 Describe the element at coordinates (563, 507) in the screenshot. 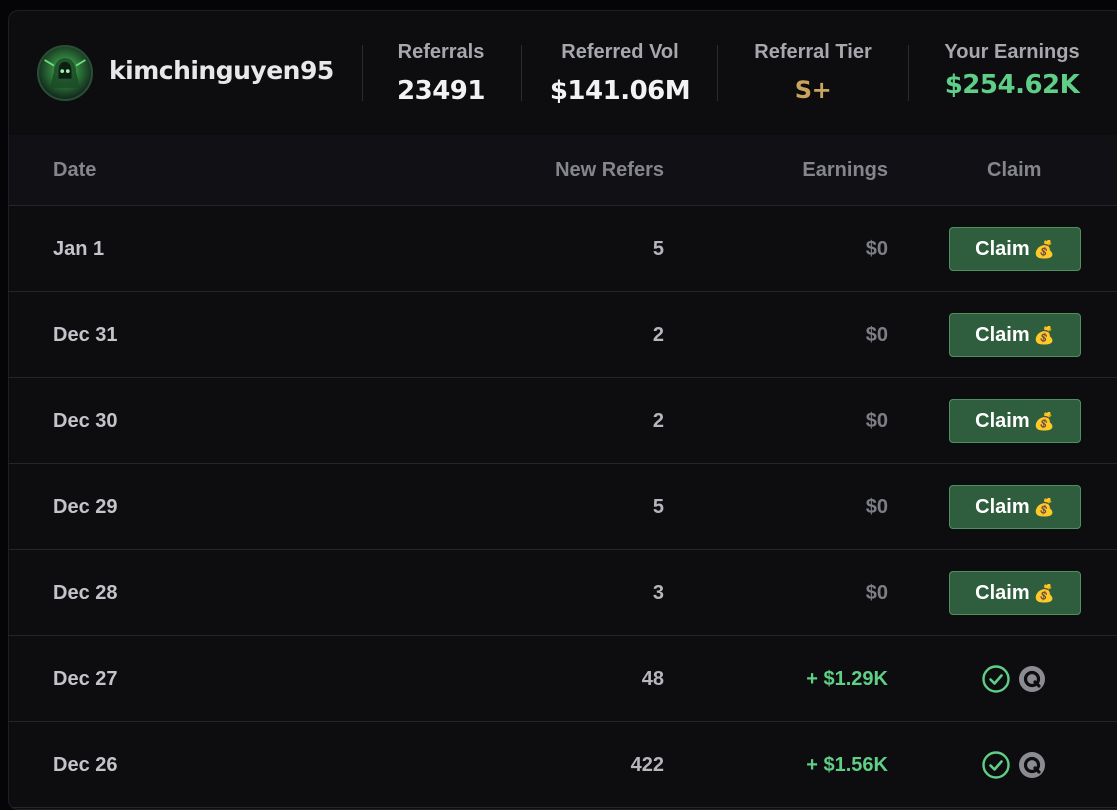

I see `table-row: Dec 29 5 $0 Claim 💰` at that location.